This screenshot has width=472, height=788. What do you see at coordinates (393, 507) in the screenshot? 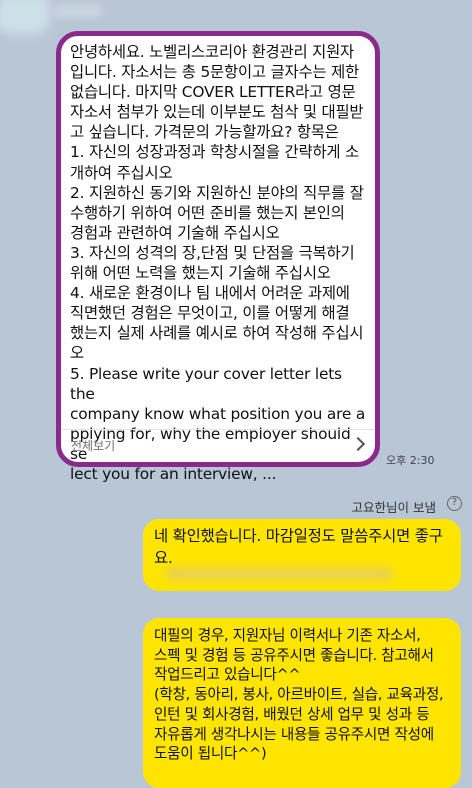
I see `sent-by-label: 고요한님이 보냄` at bounding box center [393, 507].